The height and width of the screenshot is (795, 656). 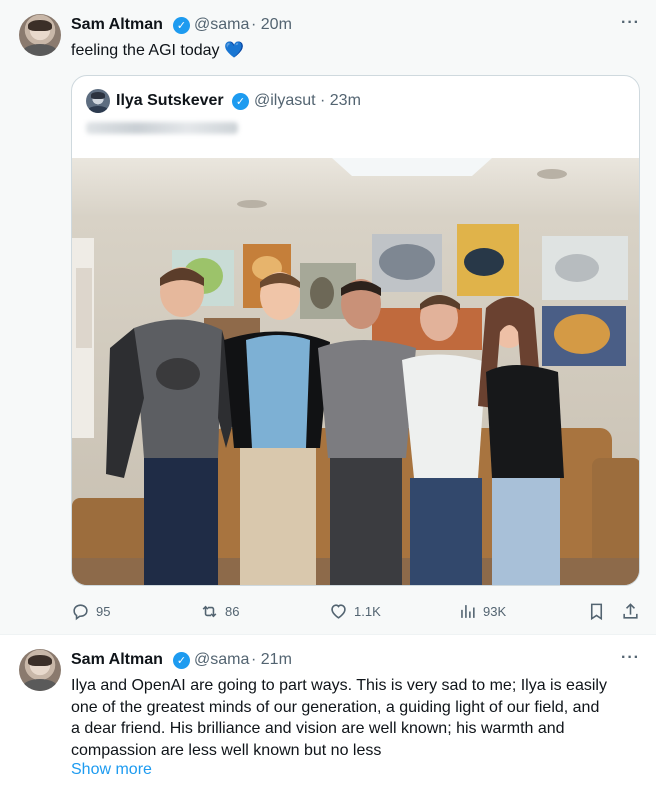 I want to click on reply-count: 95, so click(x=103, y=611).